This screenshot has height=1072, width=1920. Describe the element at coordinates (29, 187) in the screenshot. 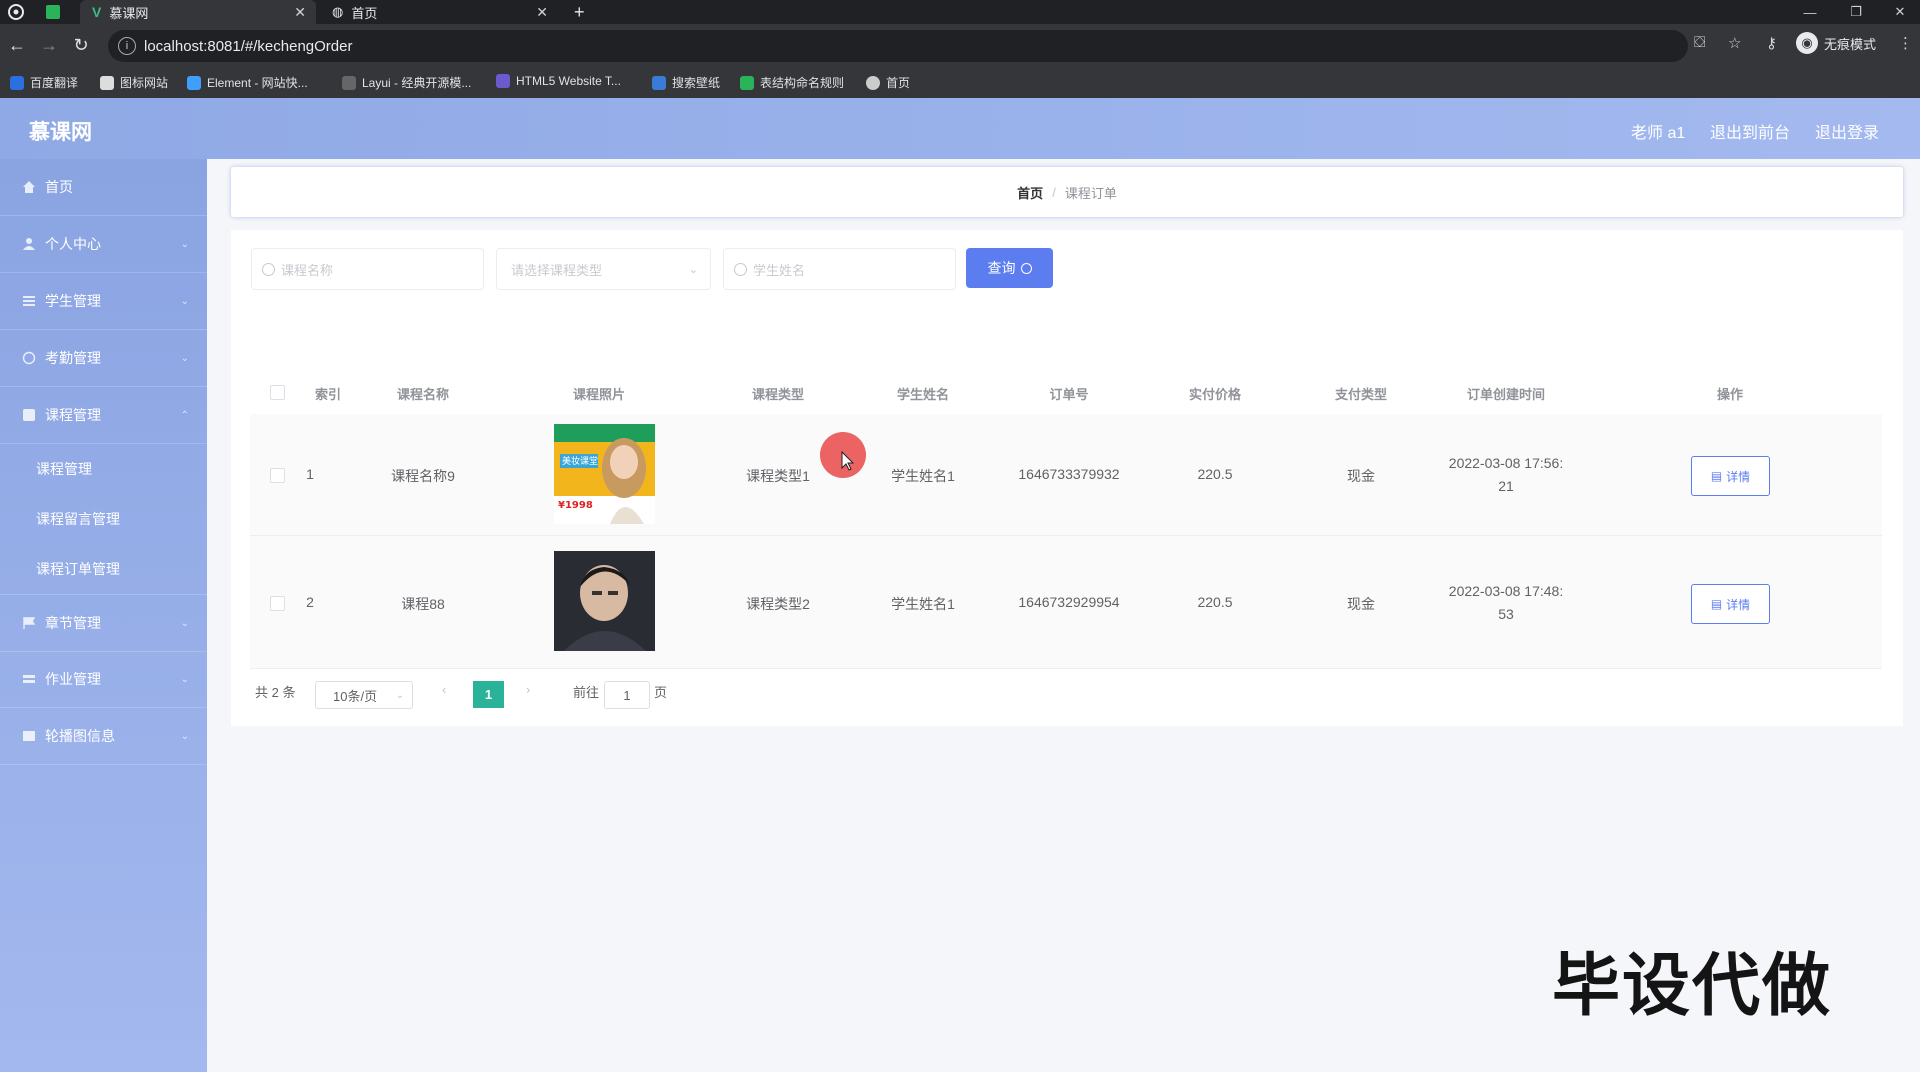

I see `home-icon` at that location.